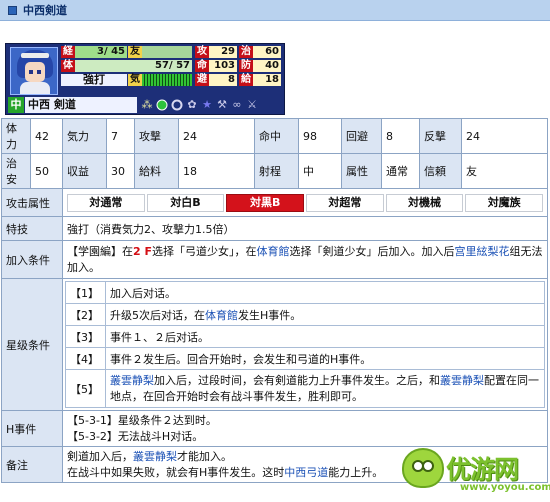 The width and height of the screenshot is (550, 502). What do you see at coordinates (305, 336) in the screenshot?
I see `star-item: 【3】 事件１、２后对话。` at bounding box center [305, 336].